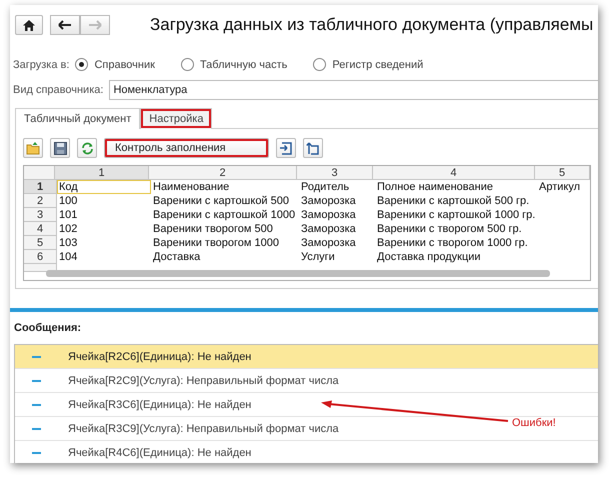 The image size is (611, 479). What do you see at coordinates (216, 243) in the screenshot?
I see `sheet-cell-text: Вареники творогом 1000` at bounding box center [216, 243].